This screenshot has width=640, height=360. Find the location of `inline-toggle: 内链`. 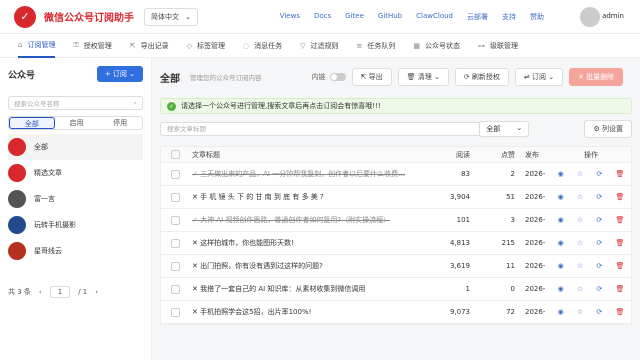

inline-toggle: 内链 is located at coordinates (329, 77).